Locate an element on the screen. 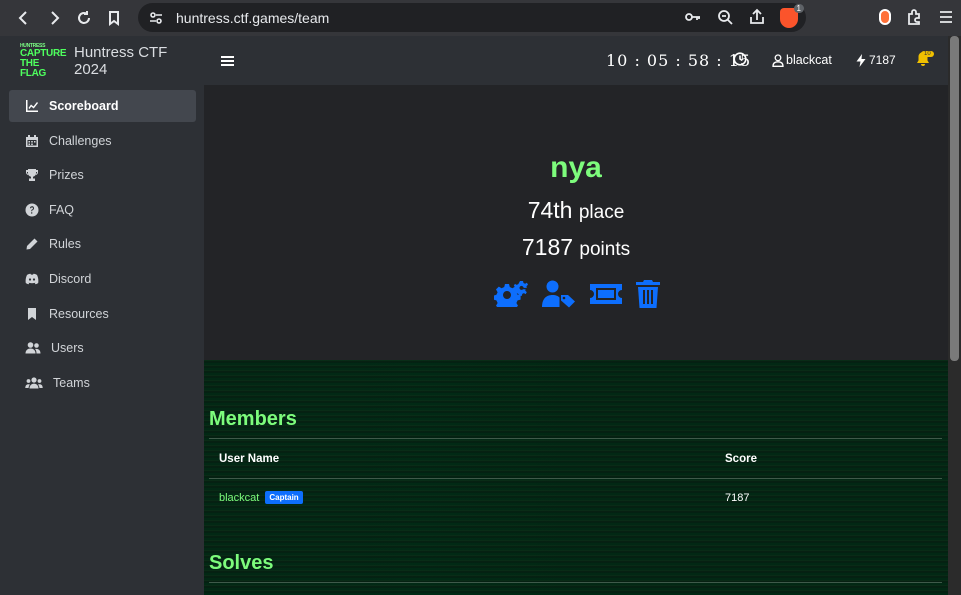 This screenshot has height=595, width=961. question-circle-icon is located at coordinates (32, 210).